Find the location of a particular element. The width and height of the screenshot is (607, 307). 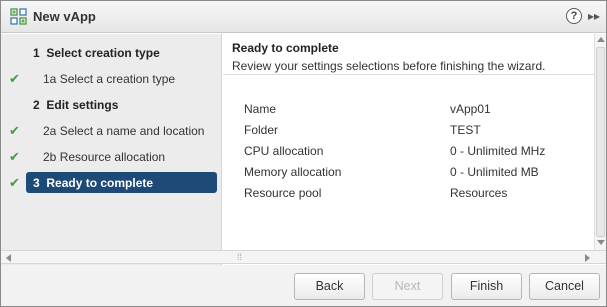

step-label: 3 Ready to complete is located at coordinates (93, 183).